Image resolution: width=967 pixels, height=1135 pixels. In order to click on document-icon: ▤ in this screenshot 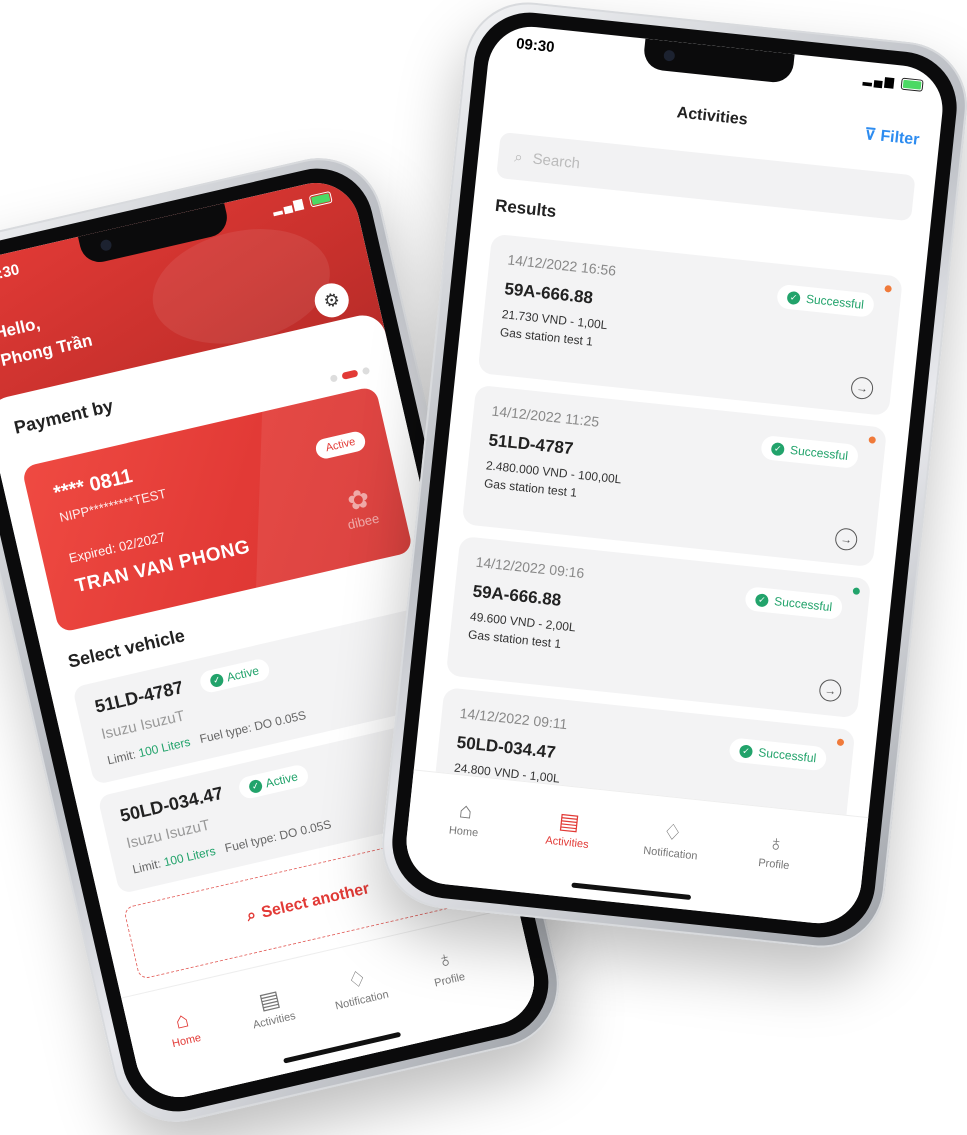, I will do `click(569, 821)`.